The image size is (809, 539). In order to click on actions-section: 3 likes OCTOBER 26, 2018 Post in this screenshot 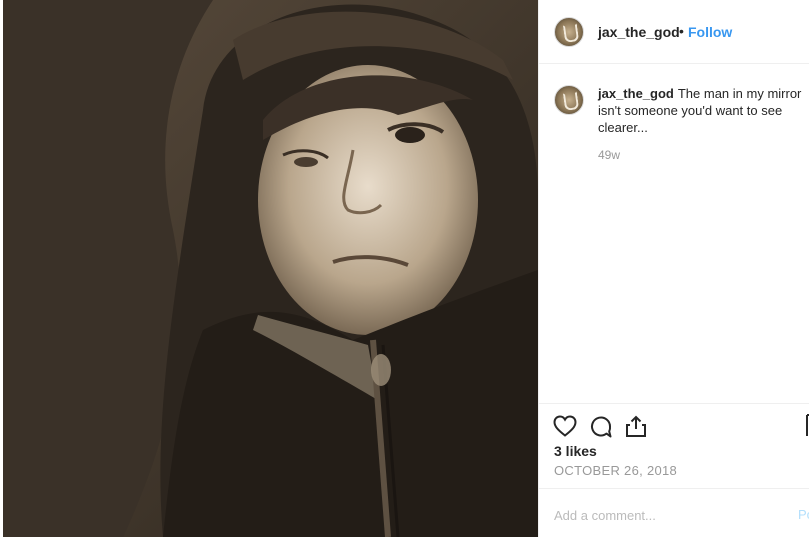, I will do `click(674, 470)`.